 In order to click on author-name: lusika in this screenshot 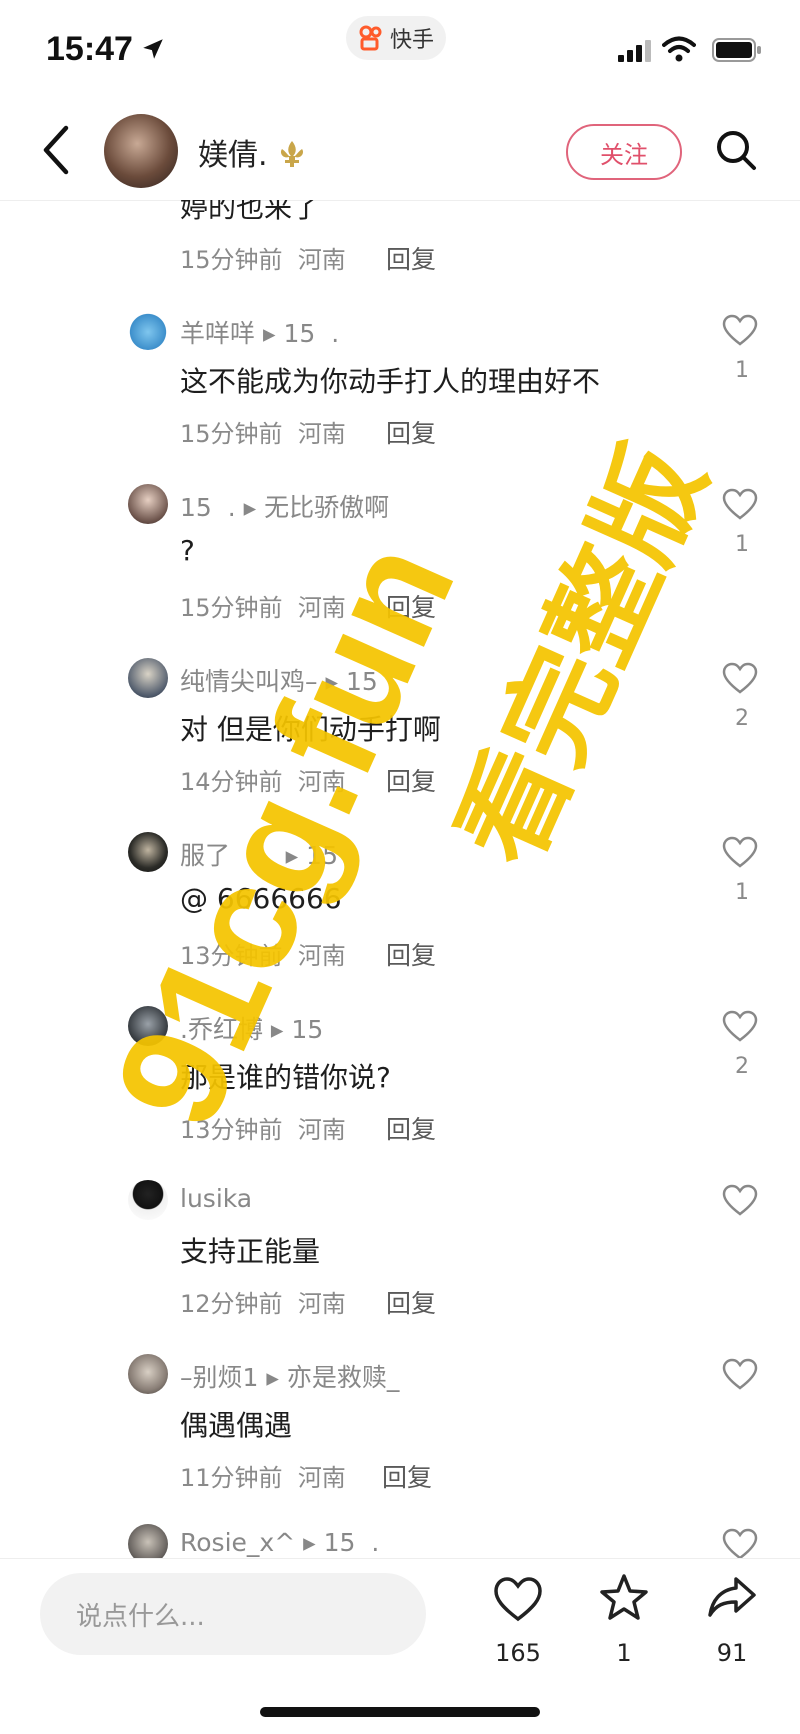, I will do `click(216, 1198)`.